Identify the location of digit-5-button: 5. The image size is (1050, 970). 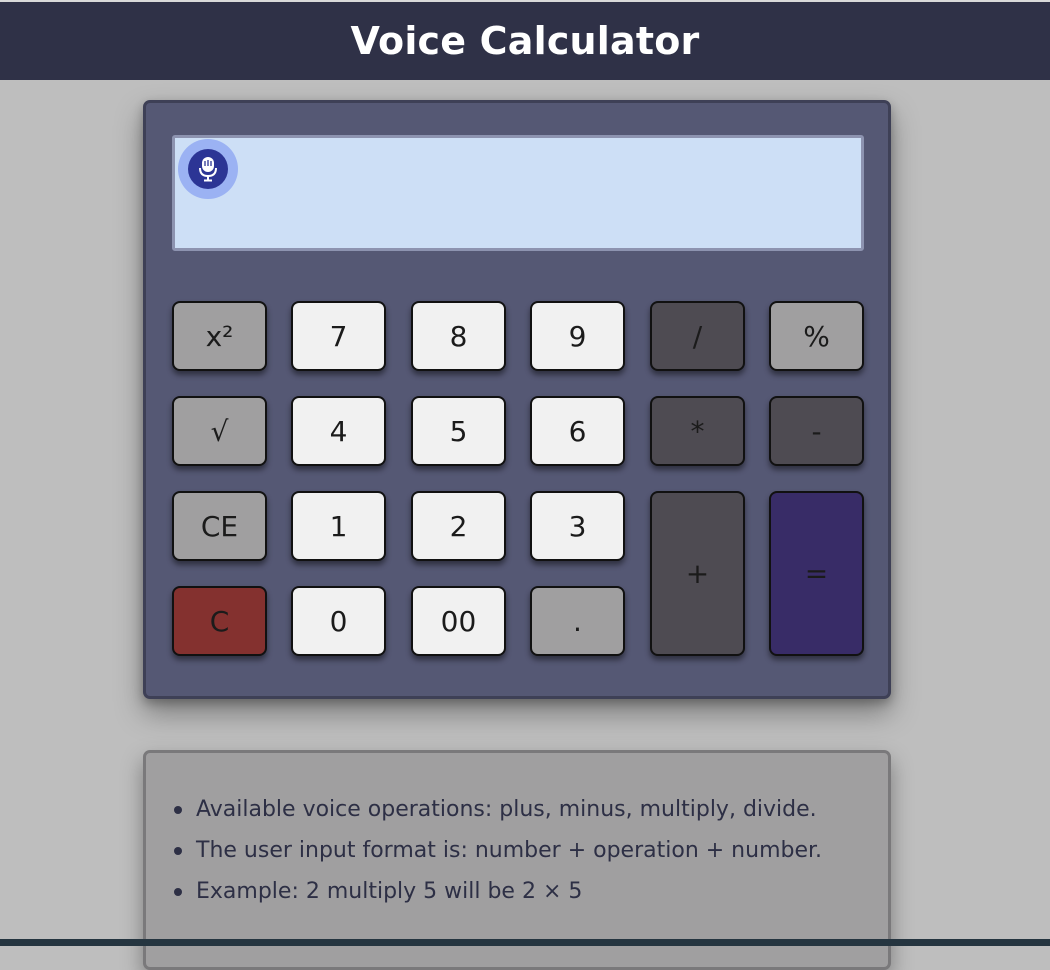
(458, 431).